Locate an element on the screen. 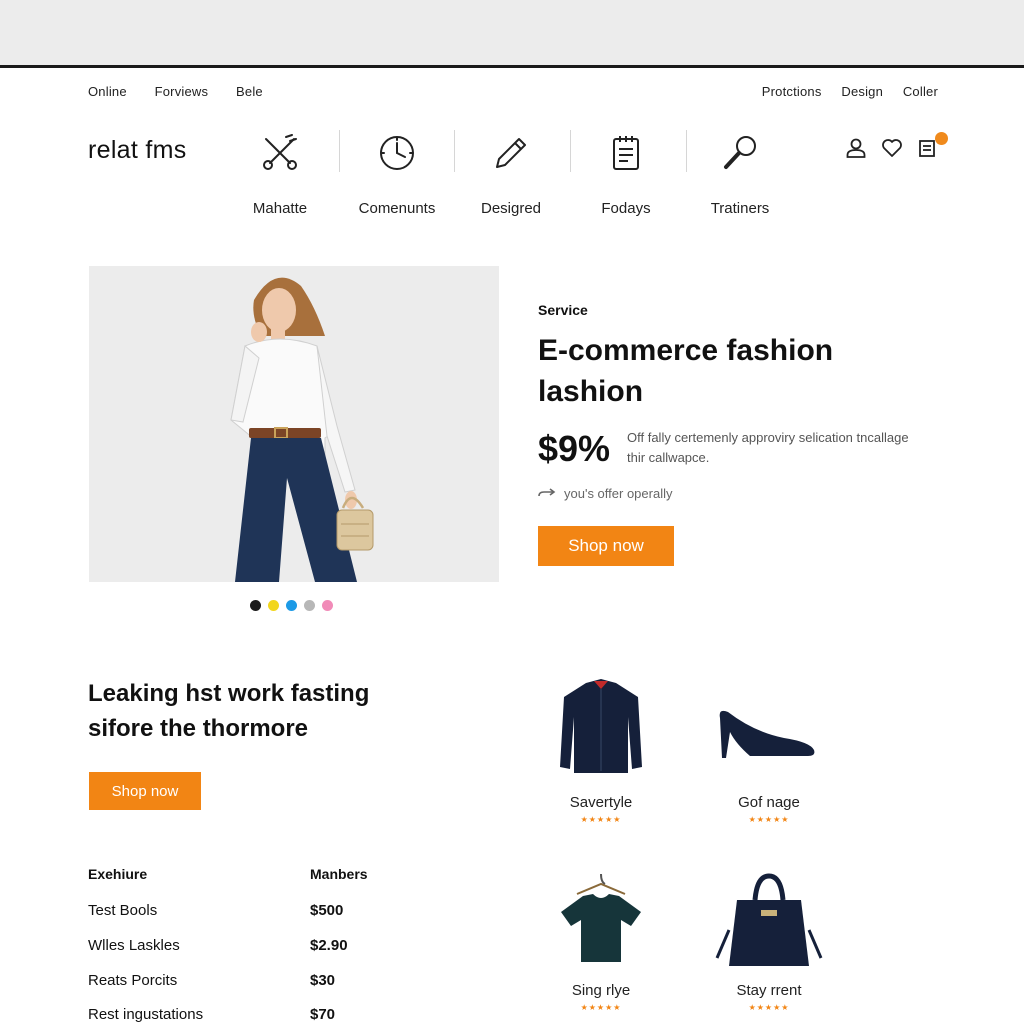 This screenshot has height=1024, width=1024. row-price: $500 is located at coordinates (327, 910).